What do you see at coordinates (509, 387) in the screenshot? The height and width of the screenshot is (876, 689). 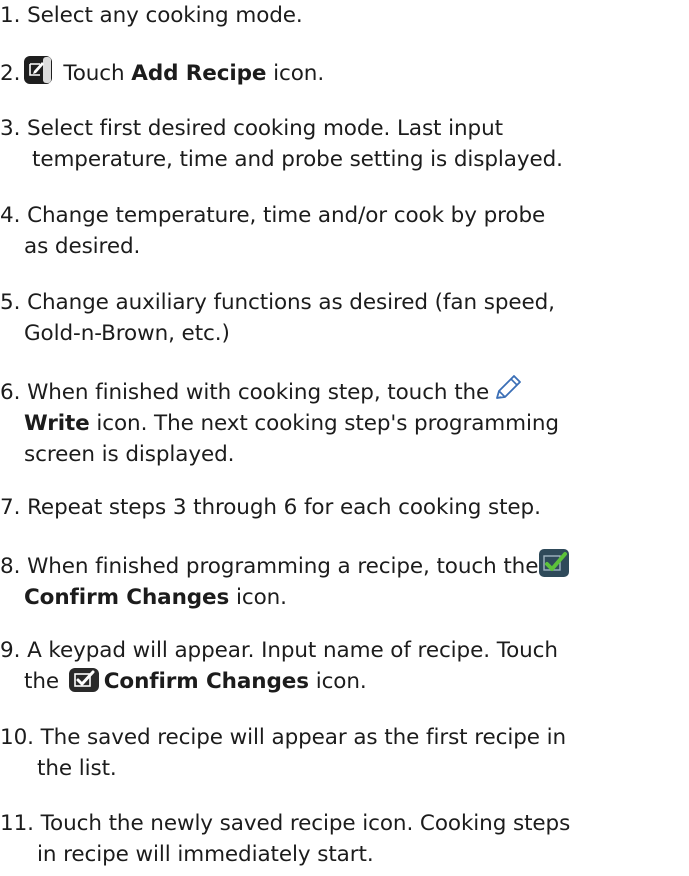 I see `write-pencil-icon` at bounding box center [509, 387].